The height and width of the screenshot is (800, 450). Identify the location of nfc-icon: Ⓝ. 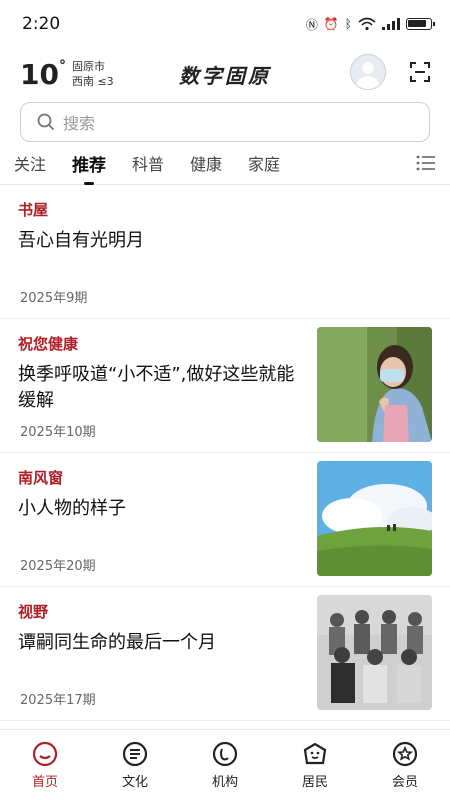
(311, 24).